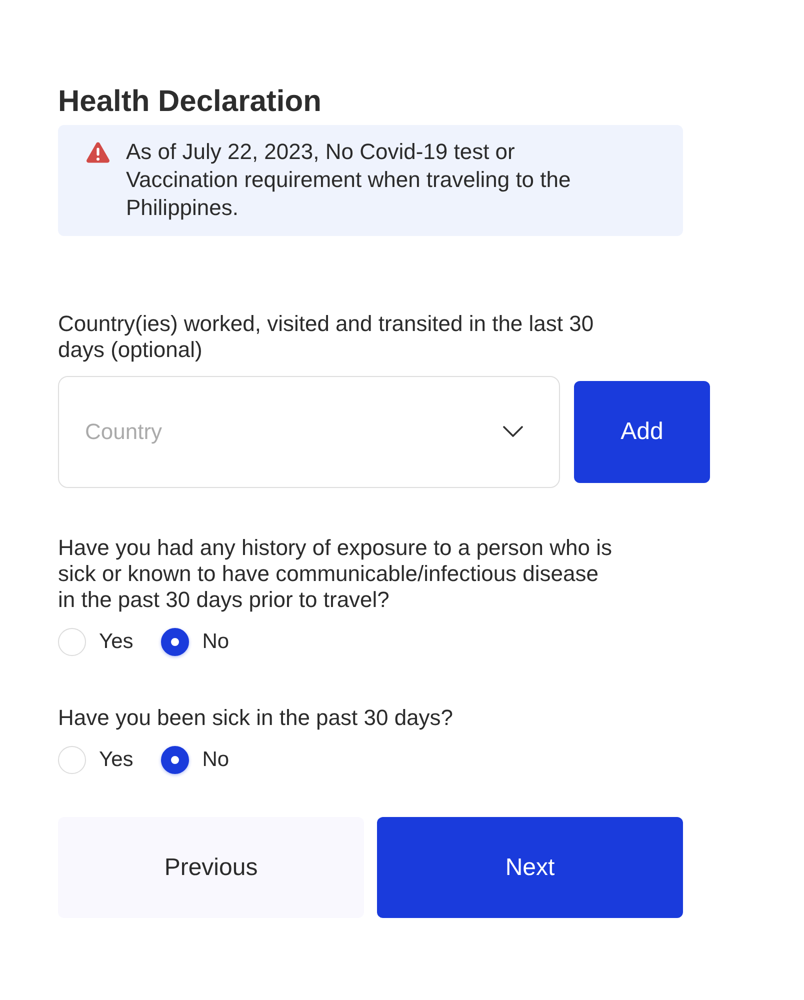  I want to click on next-button: Next, so click(530, 867).